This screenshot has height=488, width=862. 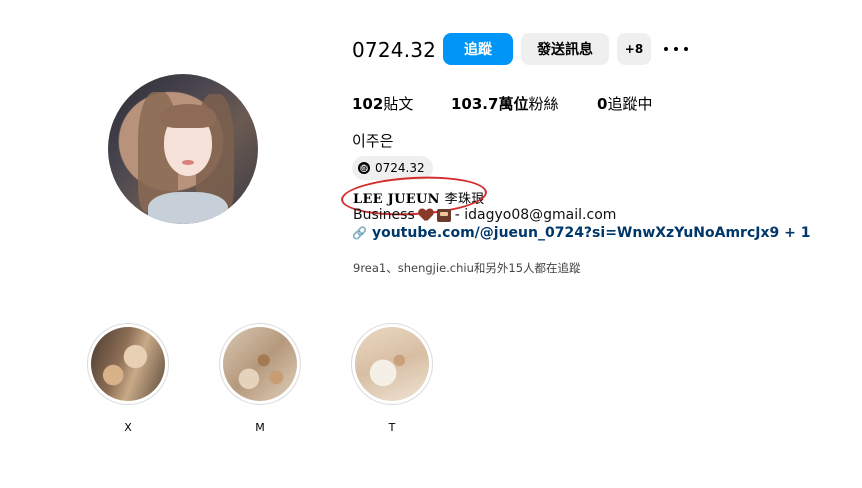 What do you see at coordinates (394, 50) in the screenshot?
I see `username: 0724.32` at bounding box center [394, 50].